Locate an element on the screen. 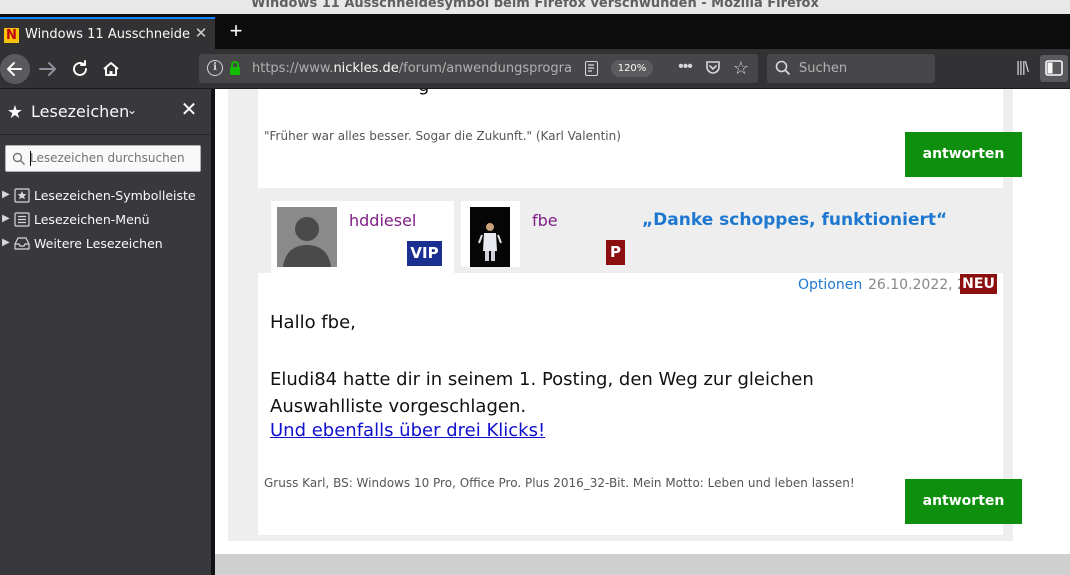 The image size is (1070, 575). bookmarks-search-input: Lesezeichen durchsuchen is located at coordinates (103, 158).